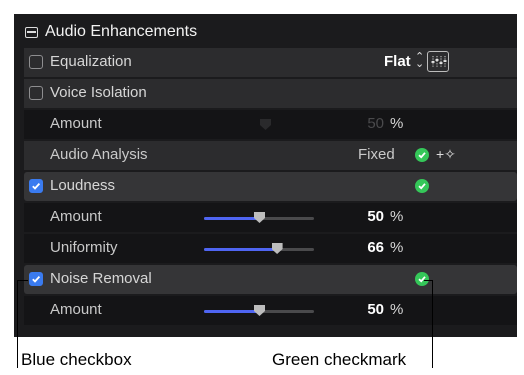 The height and width of the screenshot is (375, 524). I want to click on noise-removal-amount-row: Amount 50 %, so click(270, 310).